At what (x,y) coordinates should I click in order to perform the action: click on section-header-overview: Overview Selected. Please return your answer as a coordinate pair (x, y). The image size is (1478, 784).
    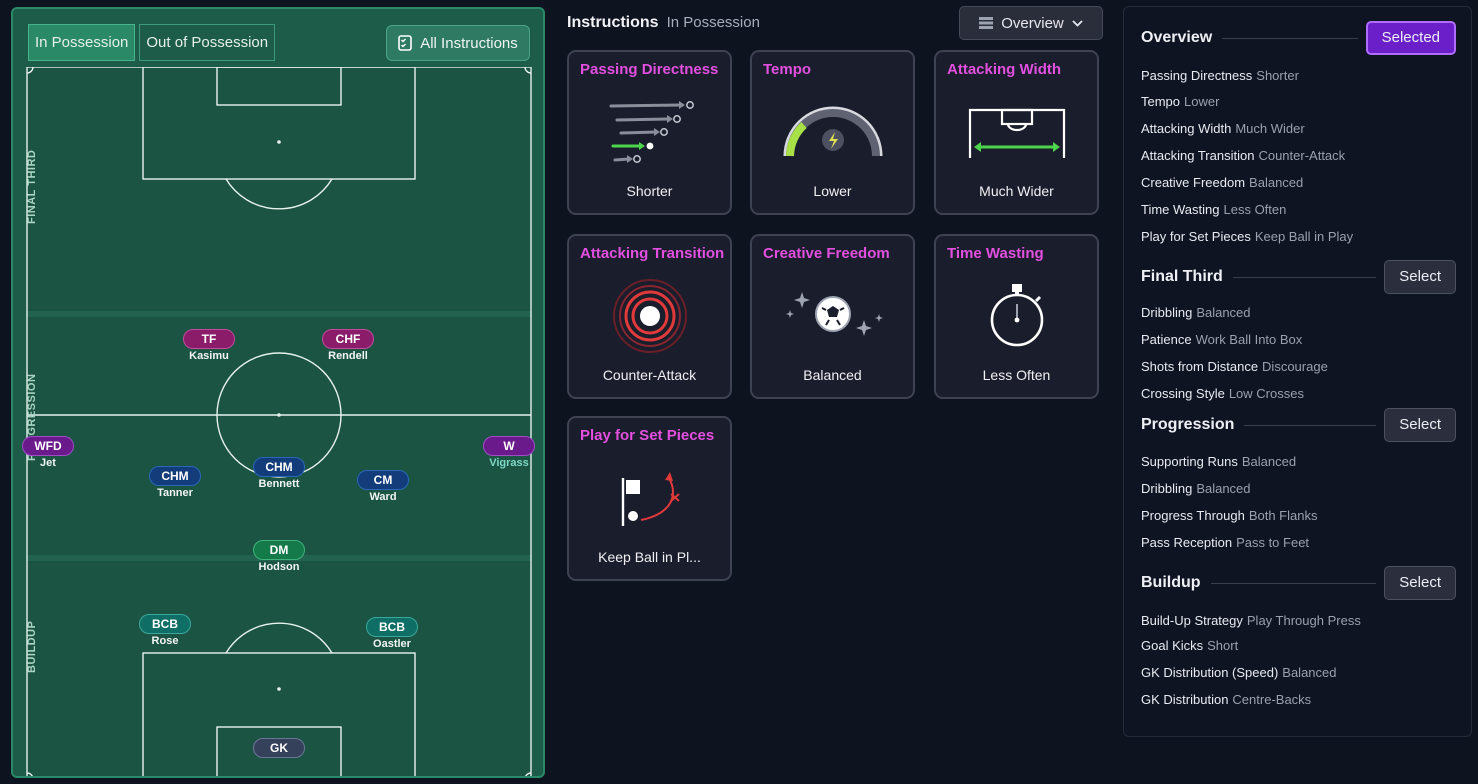
    Looking at the image, I should click on (1298, 38).